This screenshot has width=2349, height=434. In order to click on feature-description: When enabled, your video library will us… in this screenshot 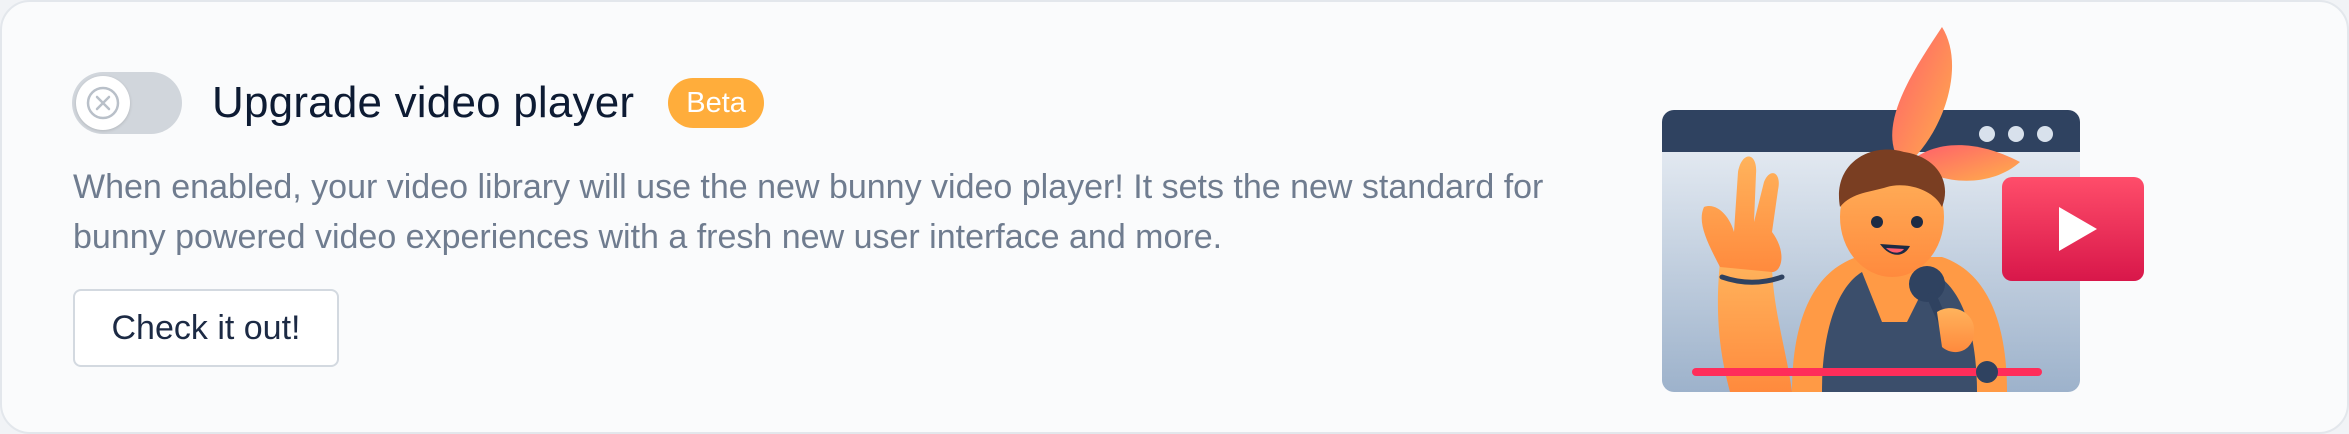, I will do `click(808, 212)`.